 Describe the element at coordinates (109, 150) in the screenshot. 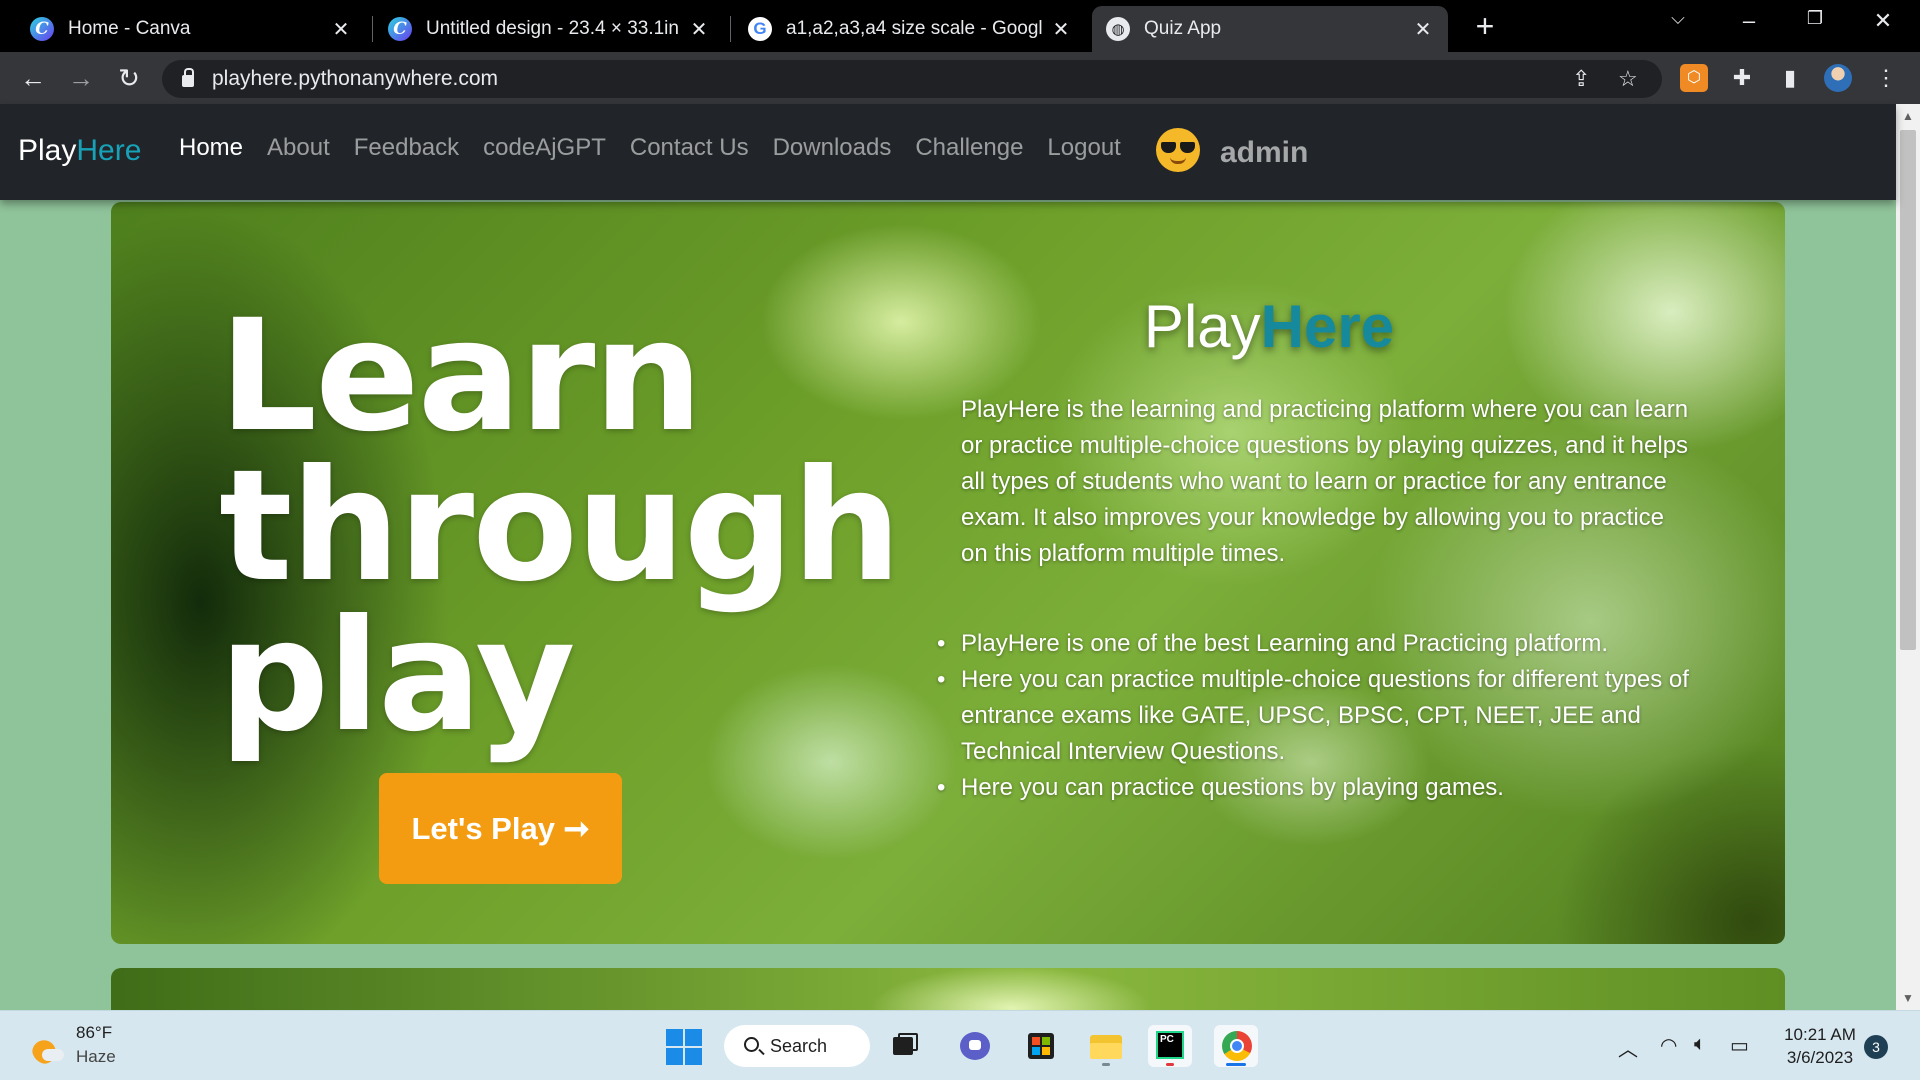

I see `brand-here-text: Here` at that location.